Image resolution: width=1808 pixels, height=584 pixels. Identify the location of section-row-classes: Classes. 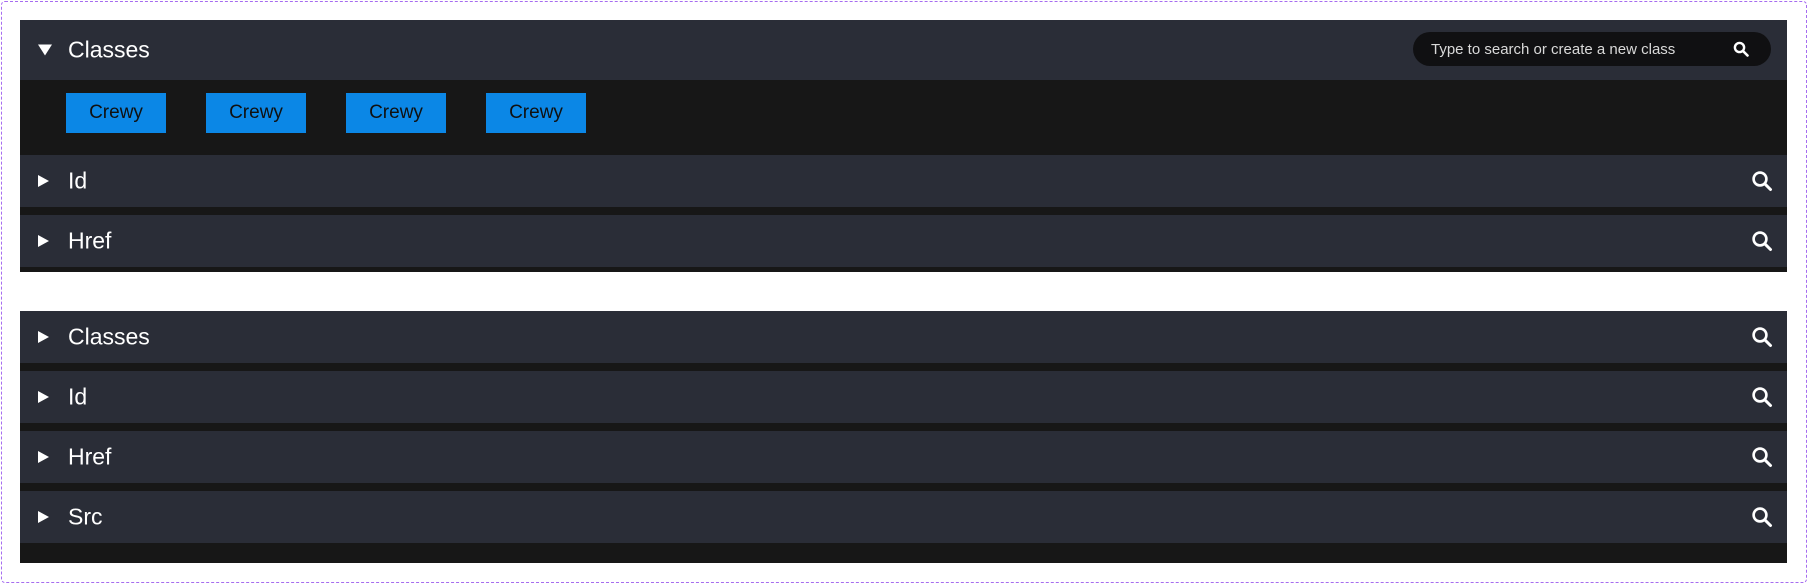
(903, 337).